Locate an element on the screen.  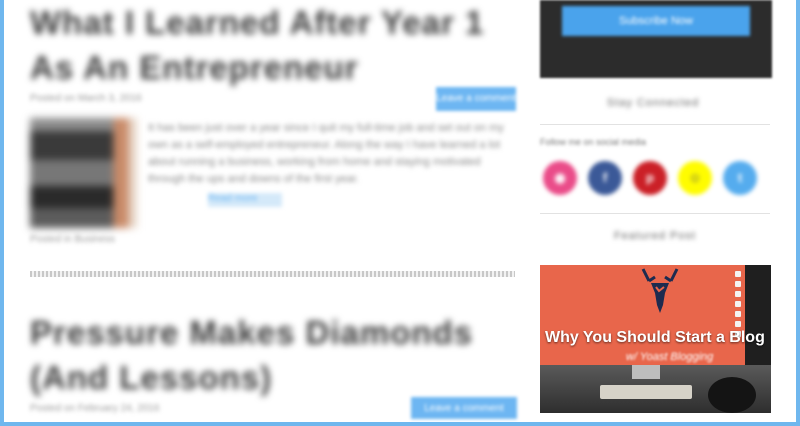
dribbble-glyph: ◉ is located at coordinates (560, 177).